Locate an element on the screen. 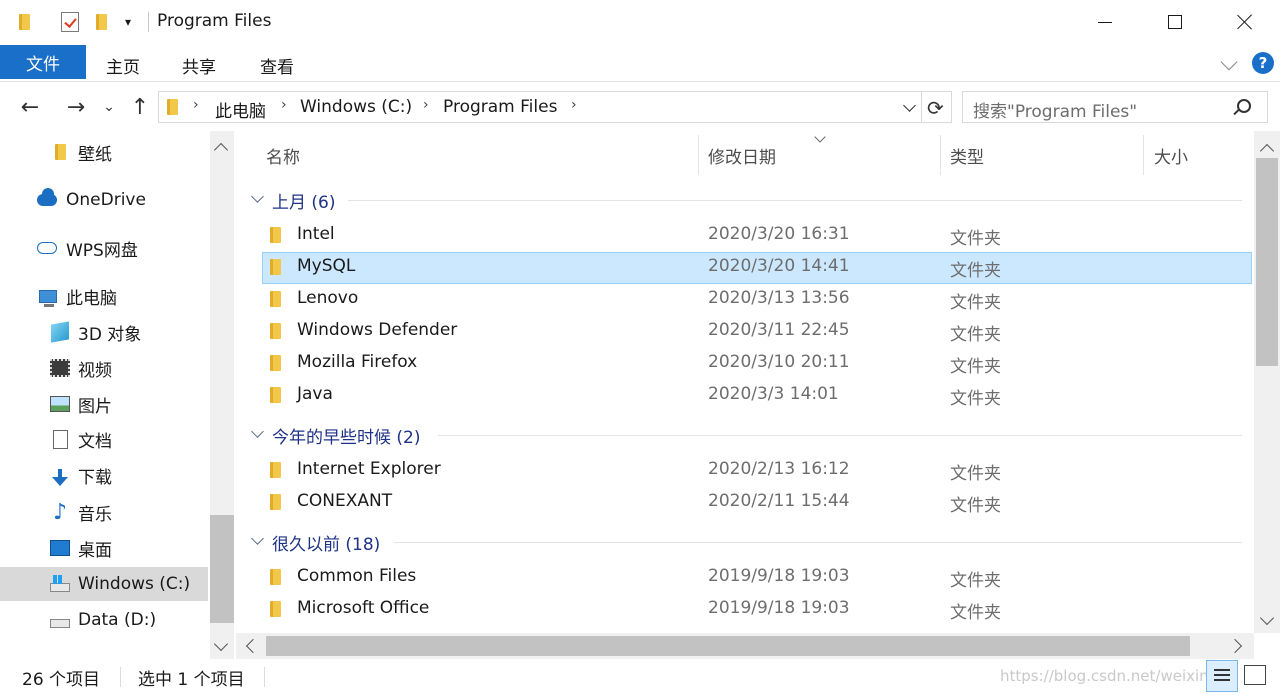 This screenshot has width=1280, height=695. group-header-earlier-this-year: 今年的早些时候 (2) is located at coordinates (744, 435).